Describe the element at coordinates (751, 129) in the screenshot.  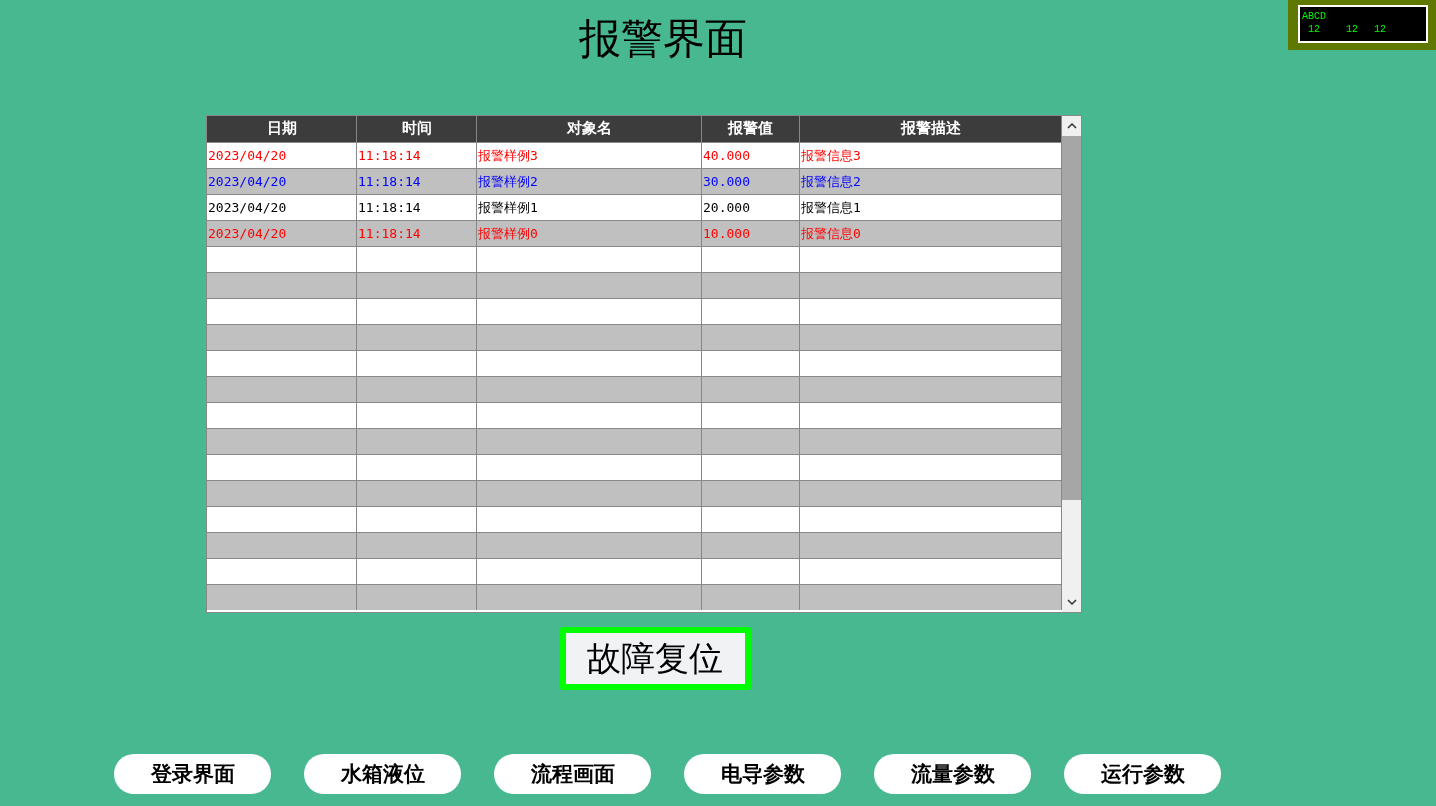
I see `column-header: 报警值` at that location.